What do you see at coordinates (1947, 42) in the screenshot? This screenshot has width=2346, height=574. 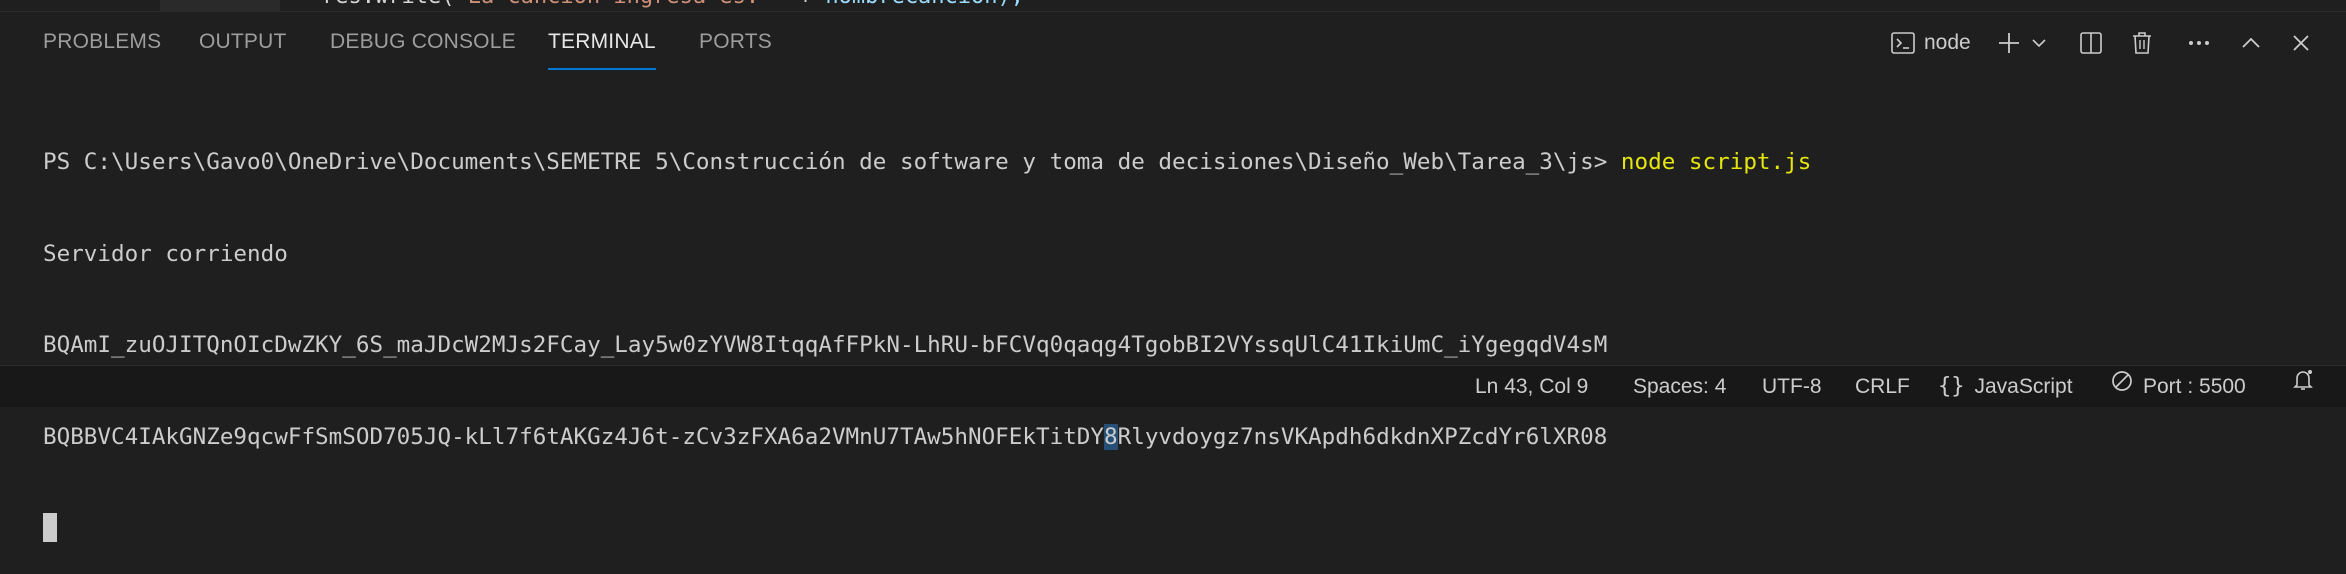 I see `terminal-profile-label: node` at bounding box center [1947, 42].